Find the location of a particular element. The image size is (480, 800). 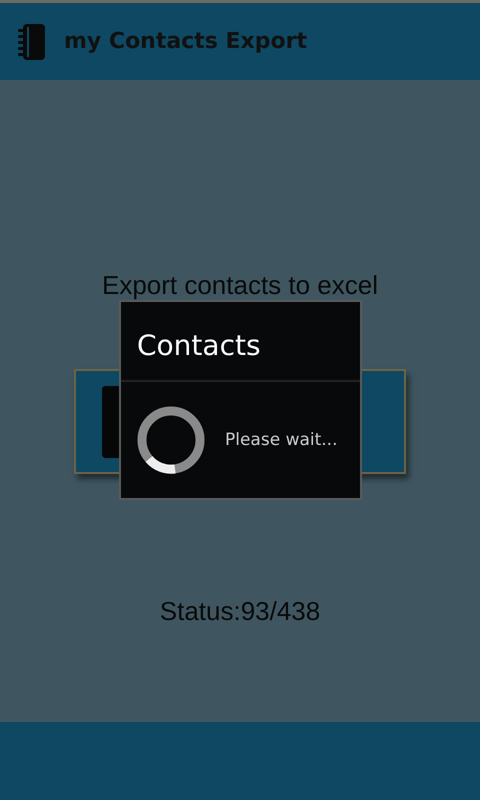

app-title: my Contacts Export is located at coordinates (185, 41).